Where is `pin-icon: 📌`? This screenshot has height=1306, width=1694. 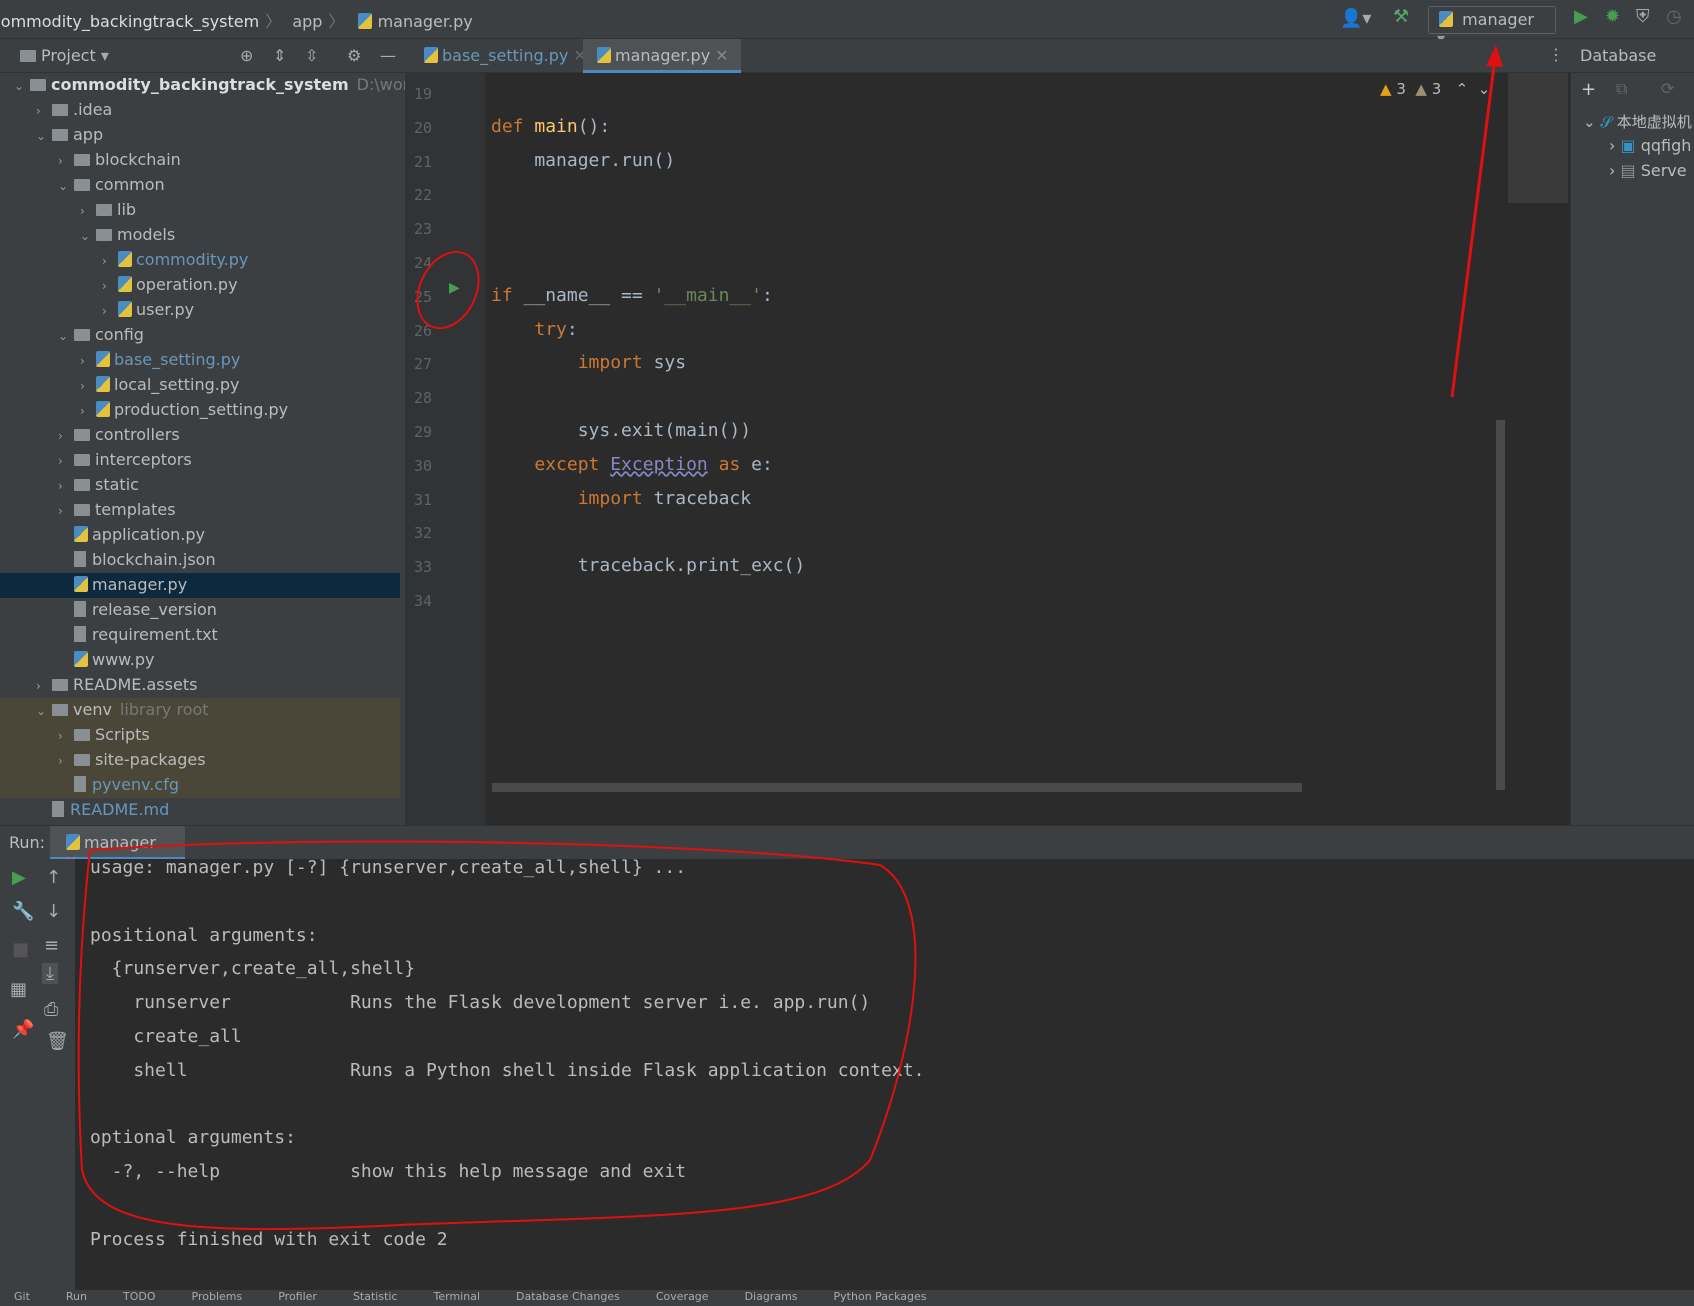 pin-icon: 📌 is located at coordinates (23, 1029).